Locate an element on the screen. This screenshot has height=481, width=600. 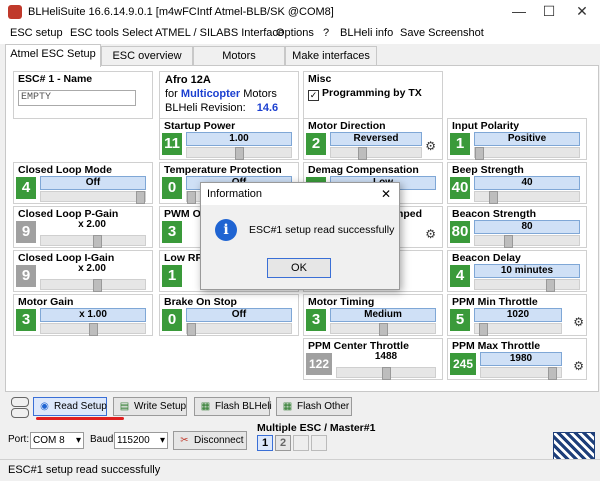
startup-power-thumb is located at coordinates (239, 153).